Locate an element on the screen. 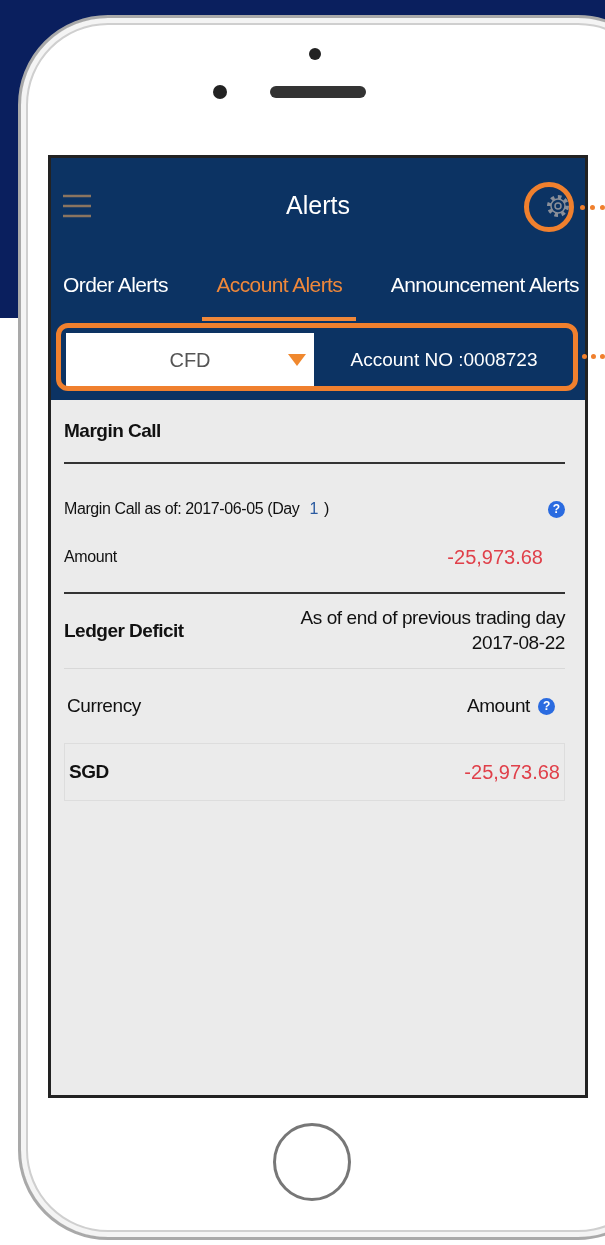  column-header: Currency is located at coordinates (104, 705).